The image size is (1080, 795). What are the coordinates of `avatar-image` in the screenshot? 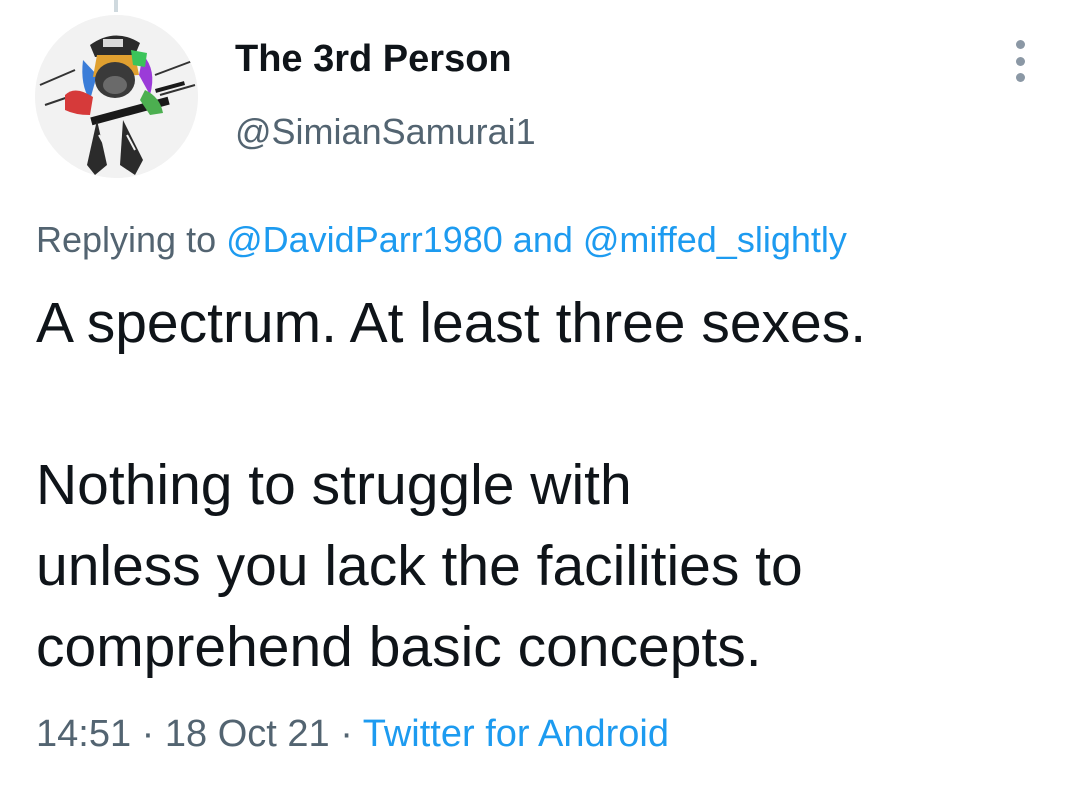 It's located at (116, 96).